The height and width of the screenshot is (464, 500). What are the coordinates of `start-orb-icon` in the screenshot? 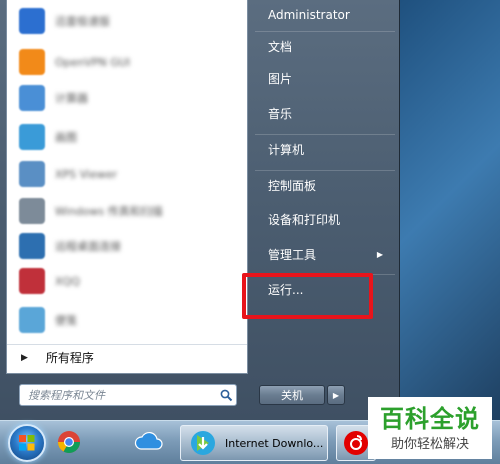 It's located at (27, 443).